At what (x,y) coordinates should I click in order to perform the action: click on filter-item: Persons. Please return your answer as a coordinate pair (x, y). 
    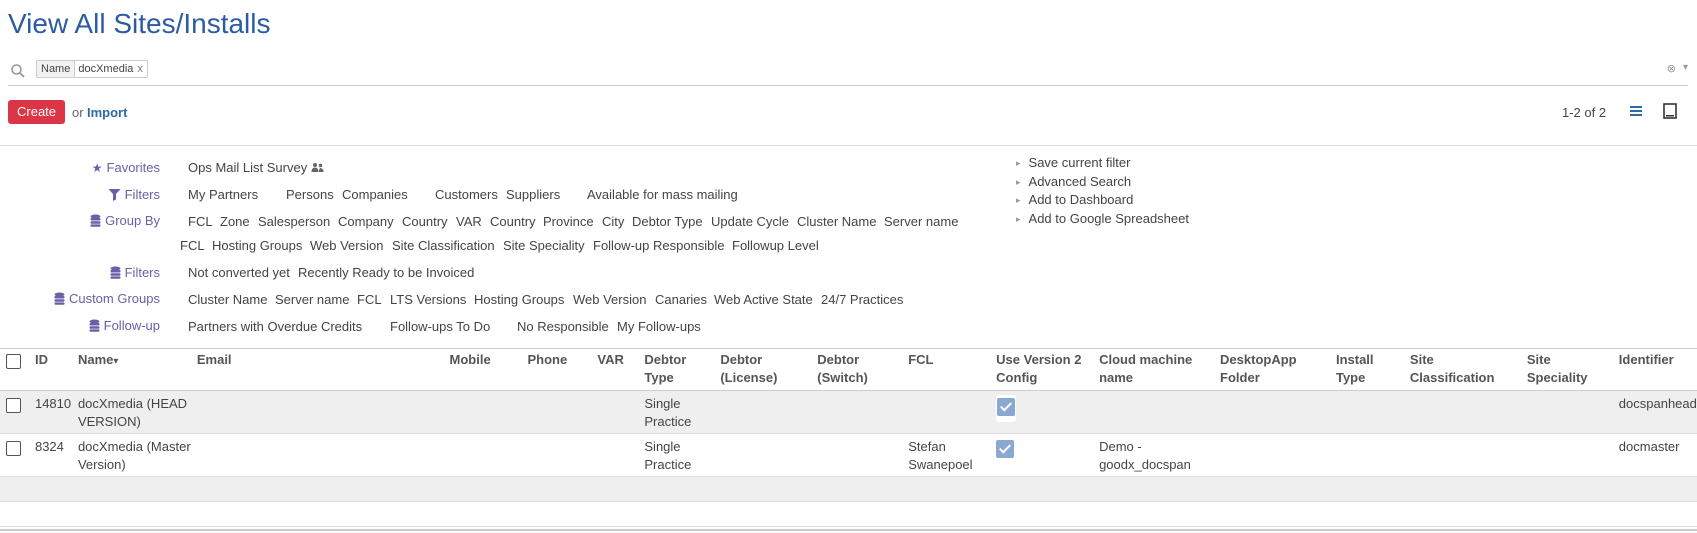
    Looking at the image, I should click on (310, 194).